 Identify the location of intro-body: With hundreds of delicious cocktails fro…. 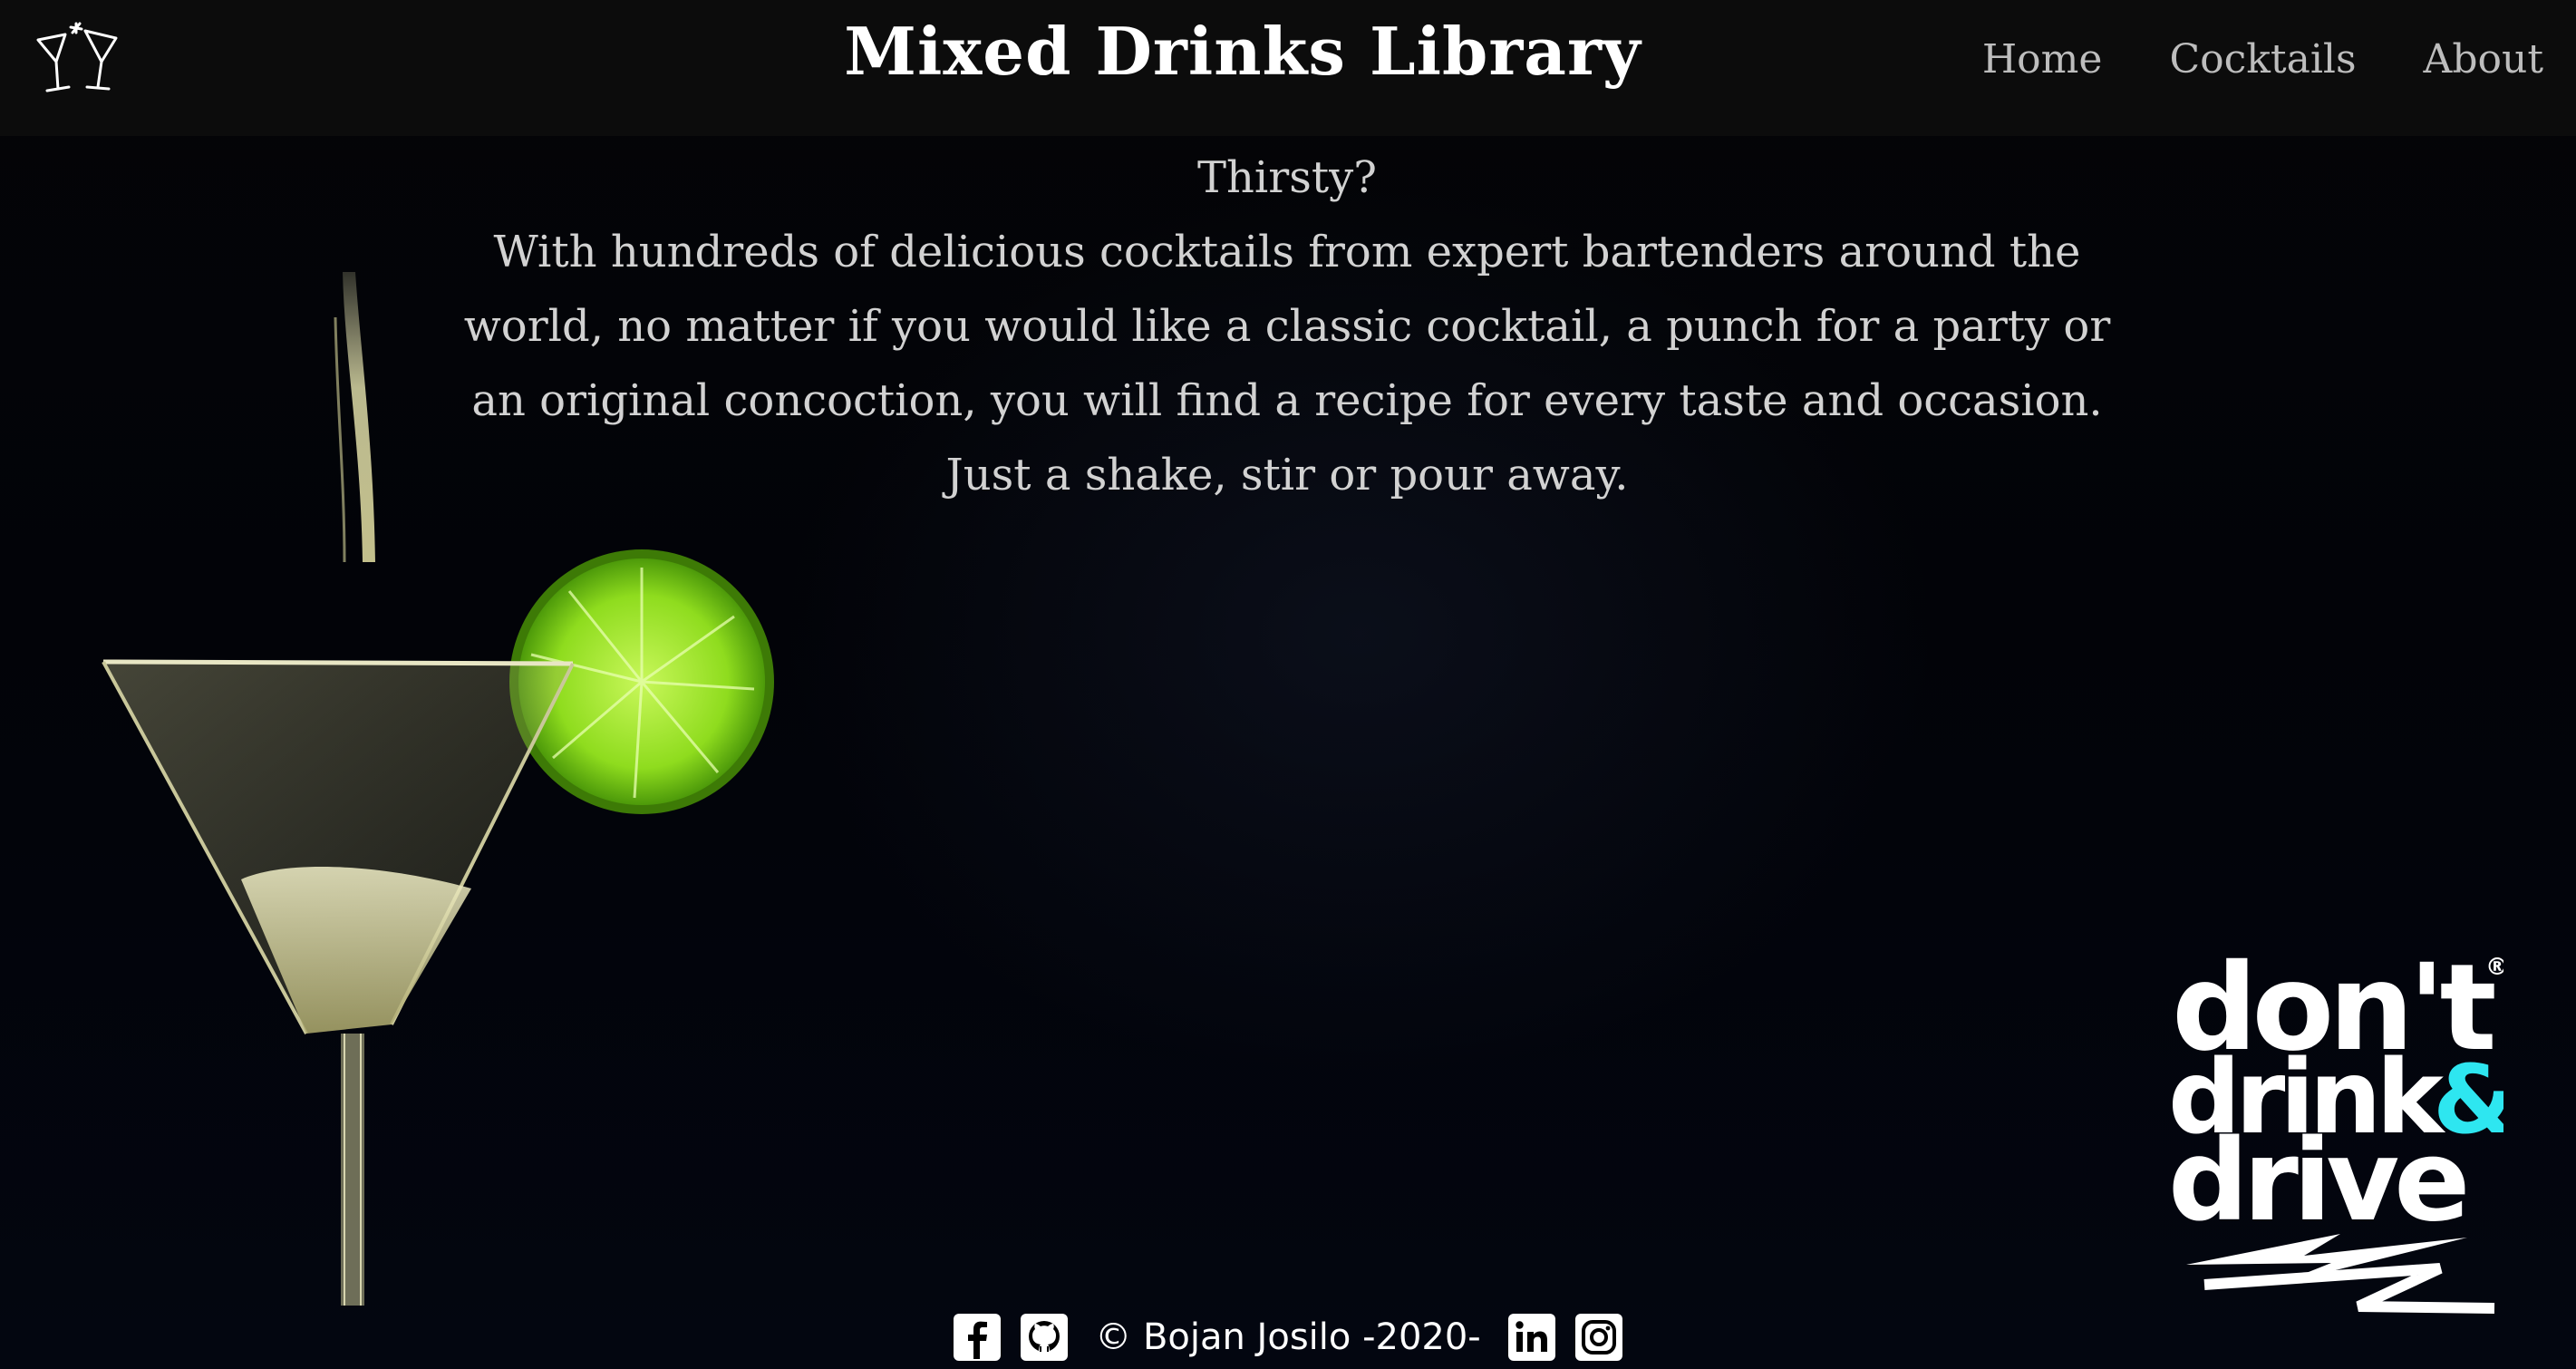
(1287, 363).